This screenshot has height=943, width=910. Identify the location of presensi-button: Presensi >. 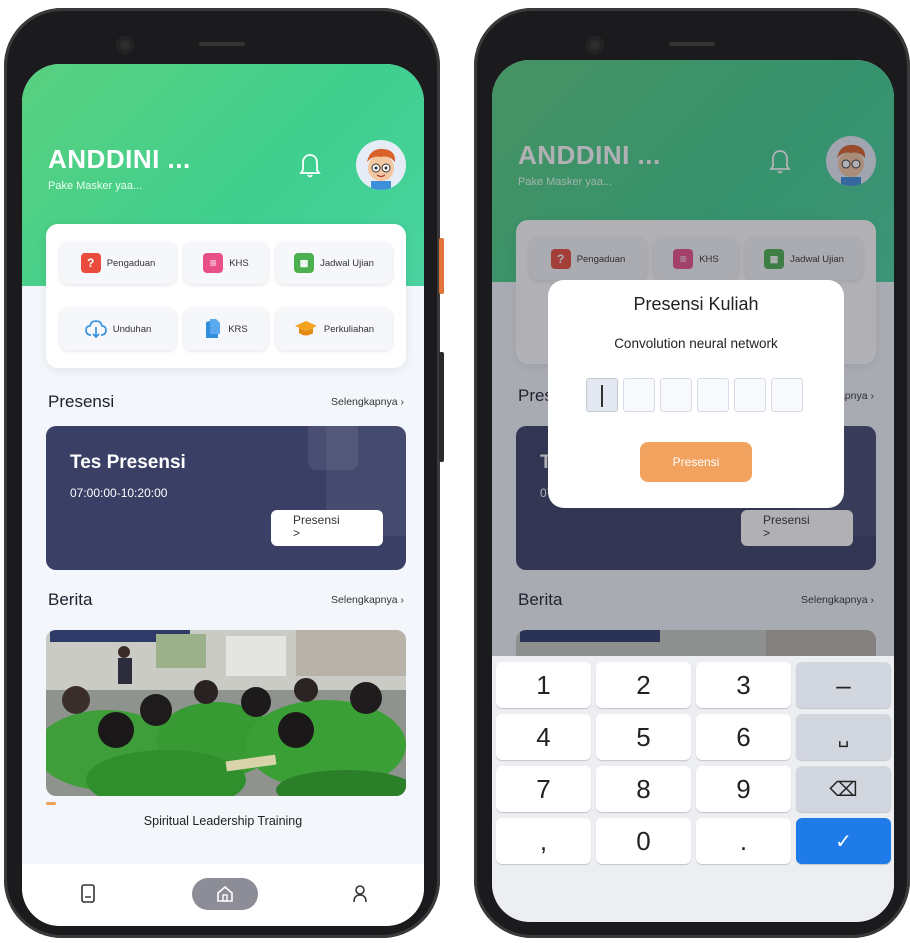
(327, 528).